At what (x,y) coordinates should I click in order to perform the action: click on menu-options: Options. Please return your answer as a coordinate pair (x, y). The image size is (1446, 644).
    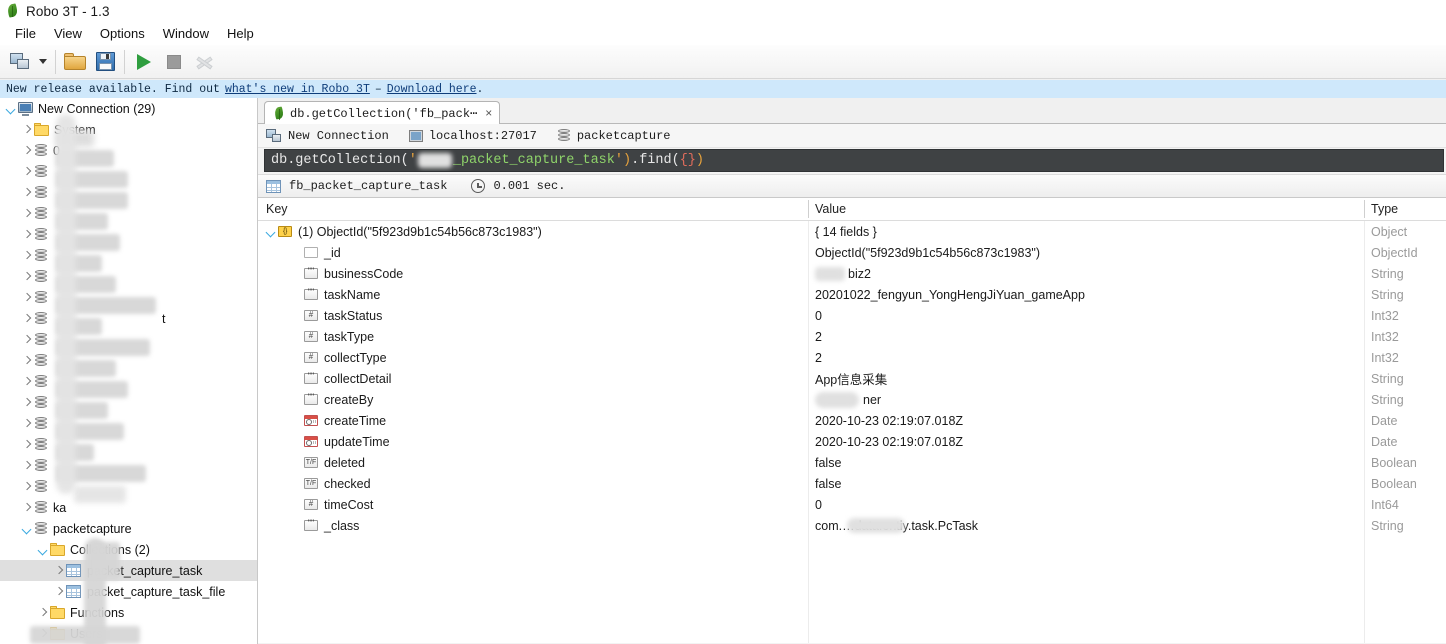
    Looking at the image, I should click on (122, 33).